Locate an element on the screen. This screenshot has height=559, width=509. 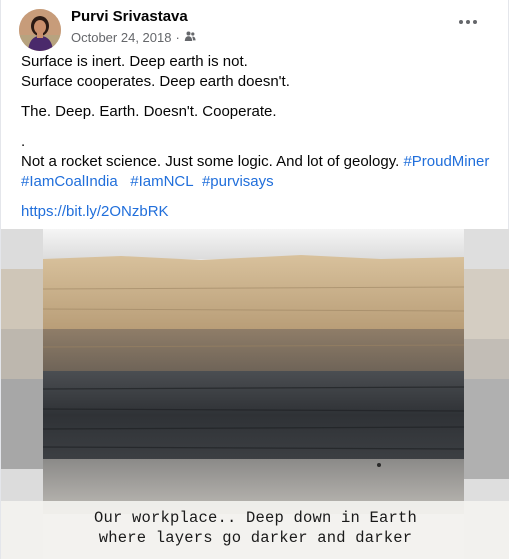
text-line: The. Deep. Earth. Doesn't. Cooperate. is located at coordinates (149, 111).